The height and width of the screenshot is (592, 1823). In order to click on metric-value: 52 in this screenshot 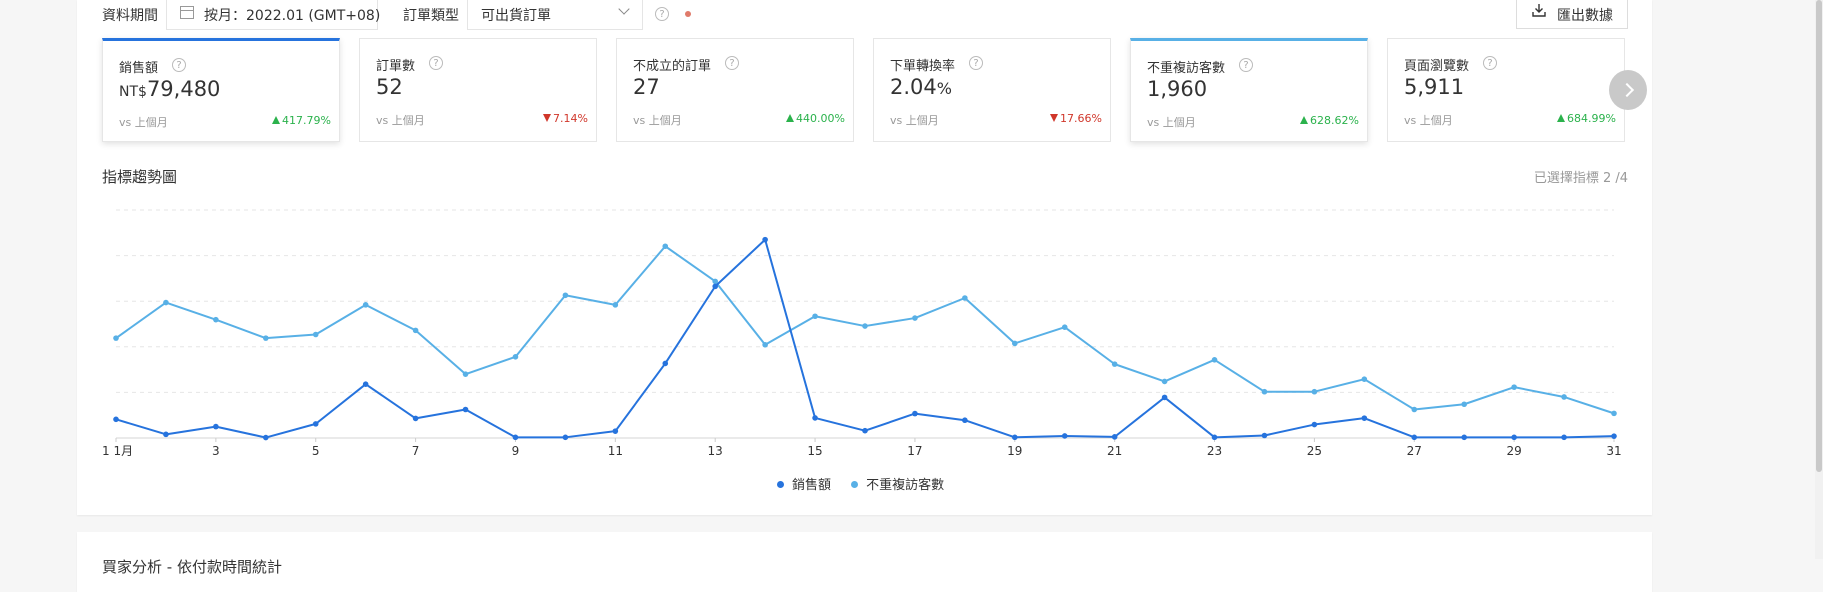, I will do `click(389, 87)`.